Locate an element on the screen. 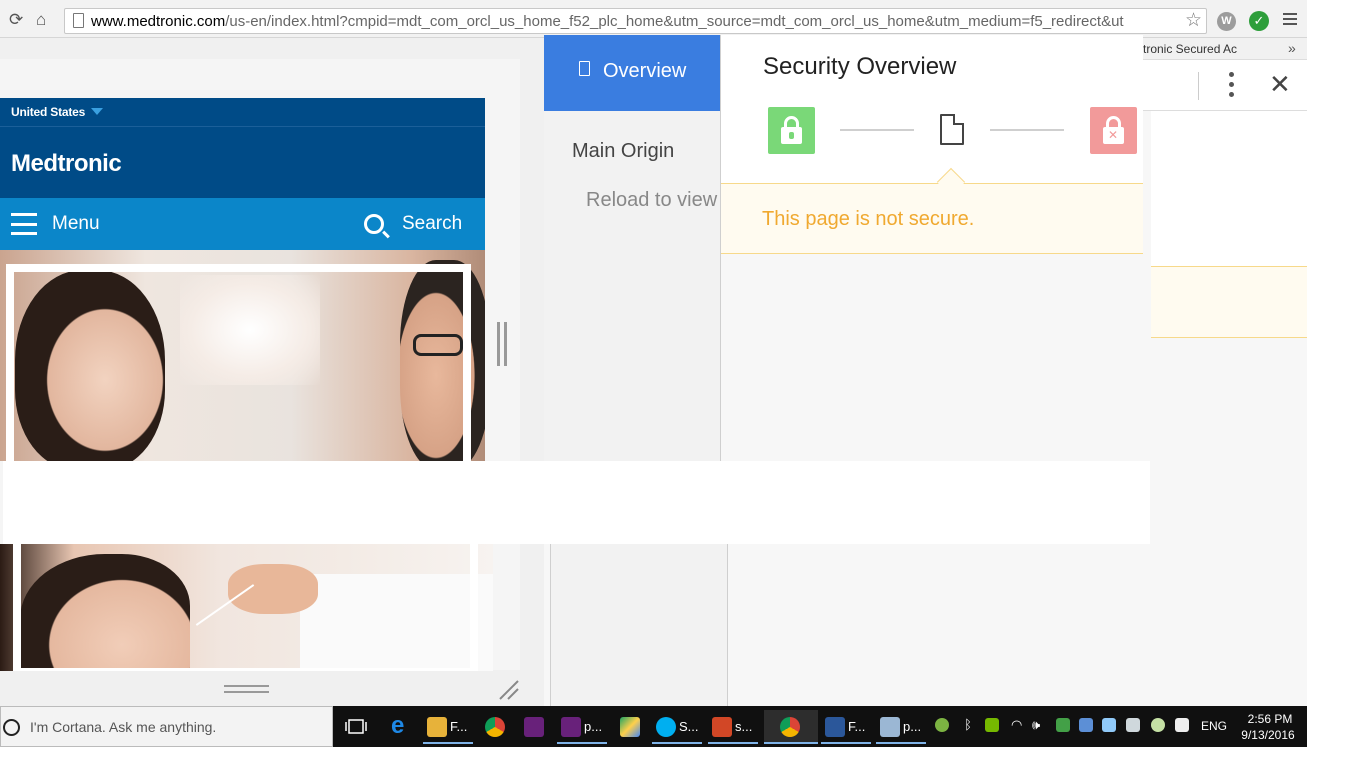 This screenshot has height=768, width=1366. close-icon: ✕ is located at coordinates (1280, 84).